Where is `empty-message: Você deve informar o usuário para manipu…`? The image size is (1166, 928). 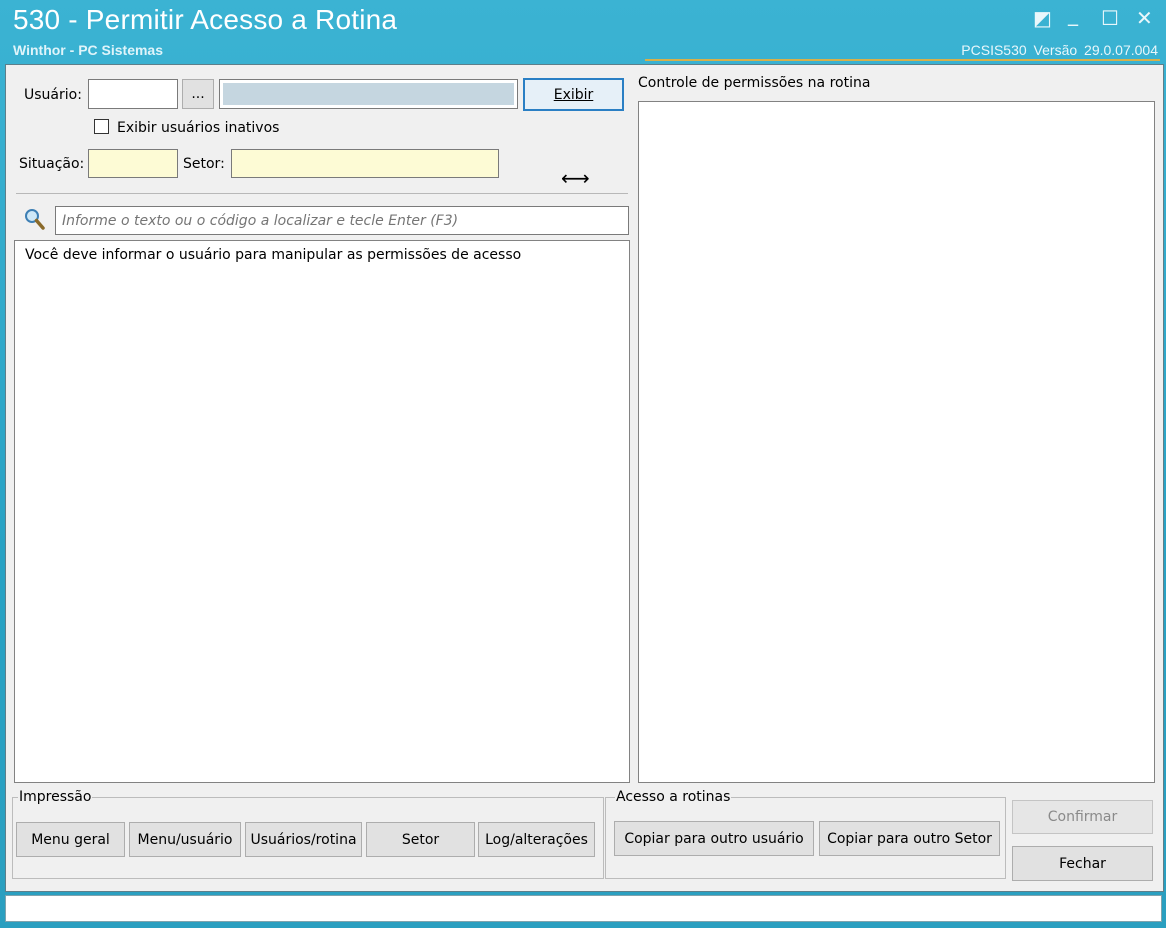
empty-message: Você deve informar o usuário para manipu… is located at coordinates (273, 255).